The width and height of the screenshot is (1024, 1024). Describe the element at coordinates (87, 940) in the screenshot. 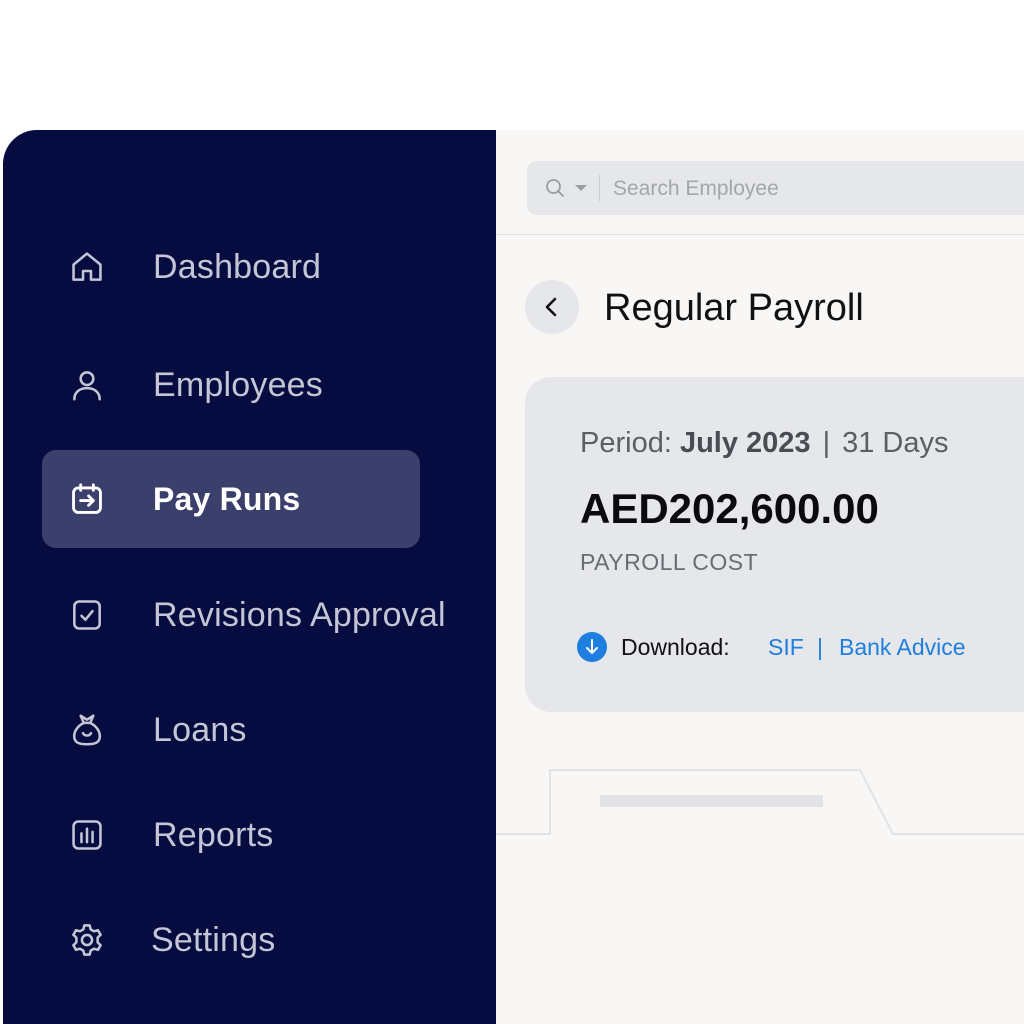

I see `gear-icon` at that location.